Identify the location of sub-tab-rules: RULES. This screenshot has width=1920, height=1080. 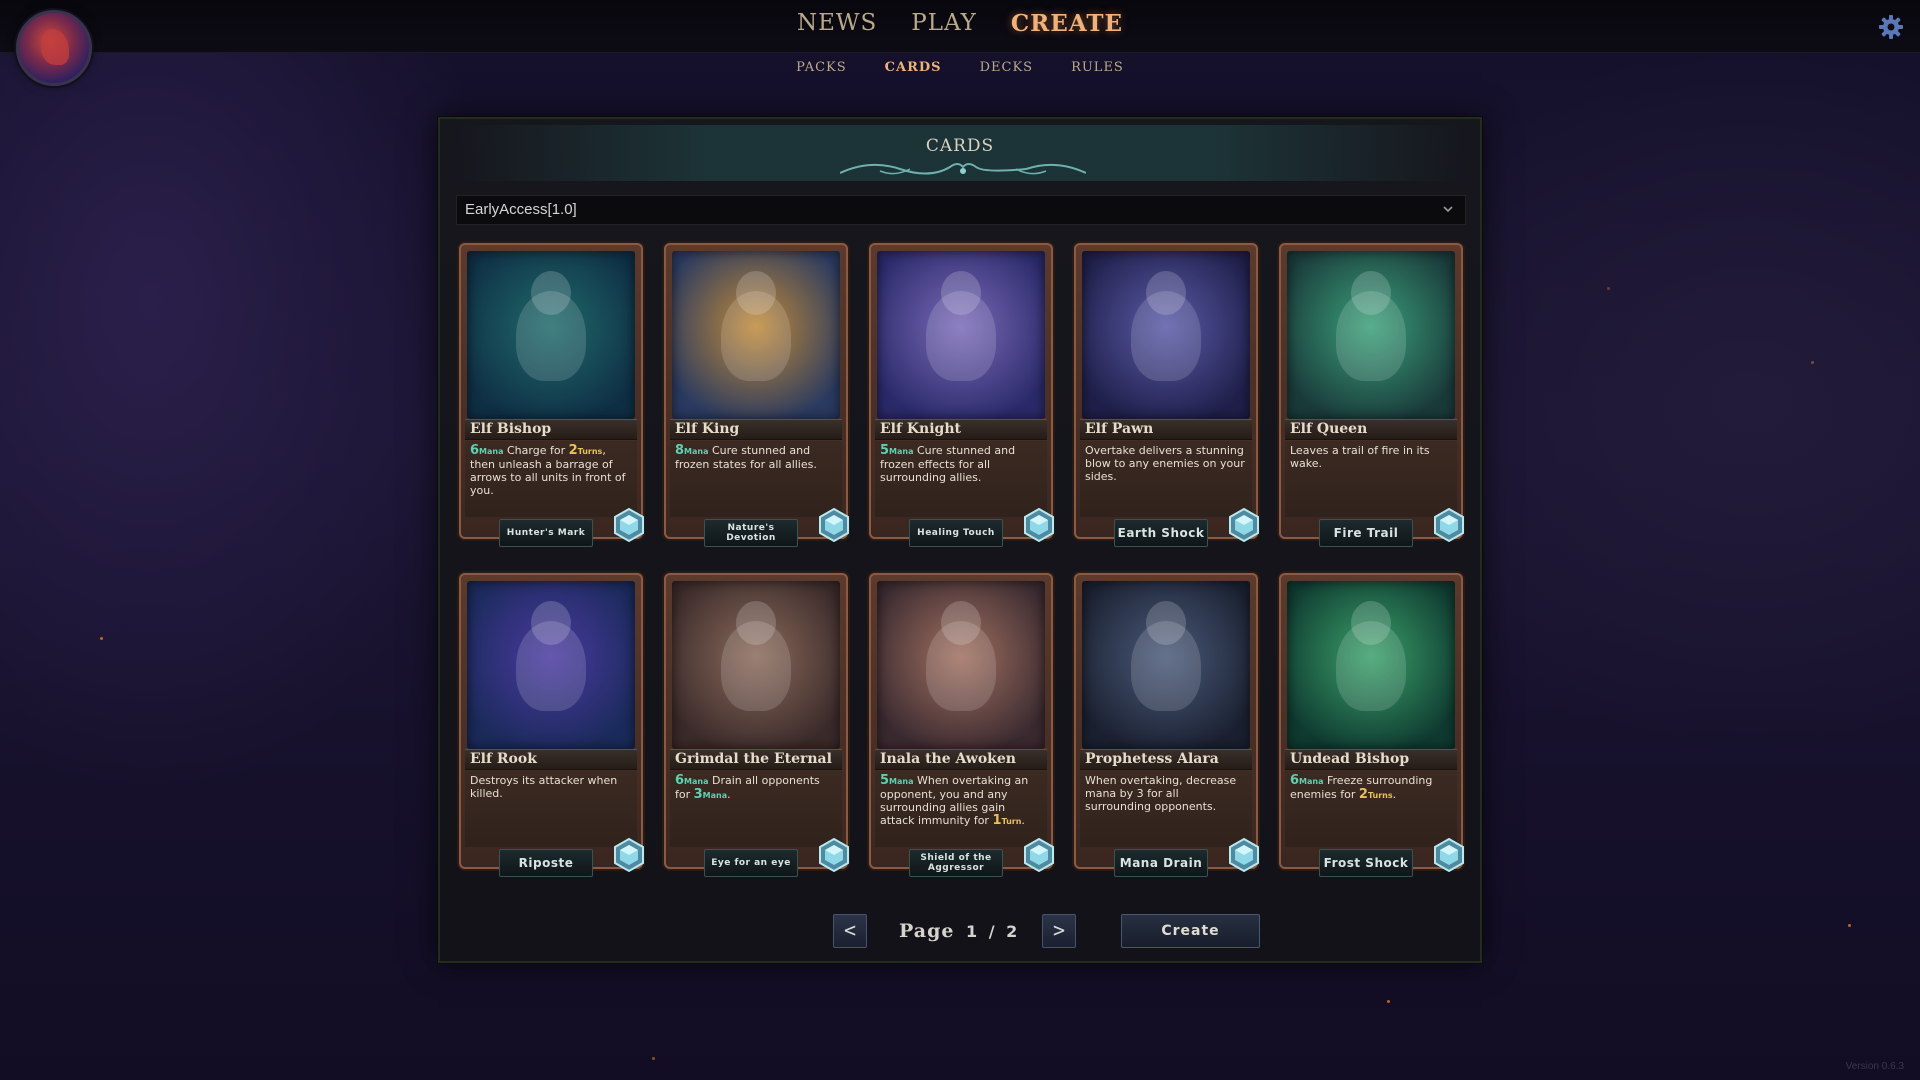
(1097, 67).